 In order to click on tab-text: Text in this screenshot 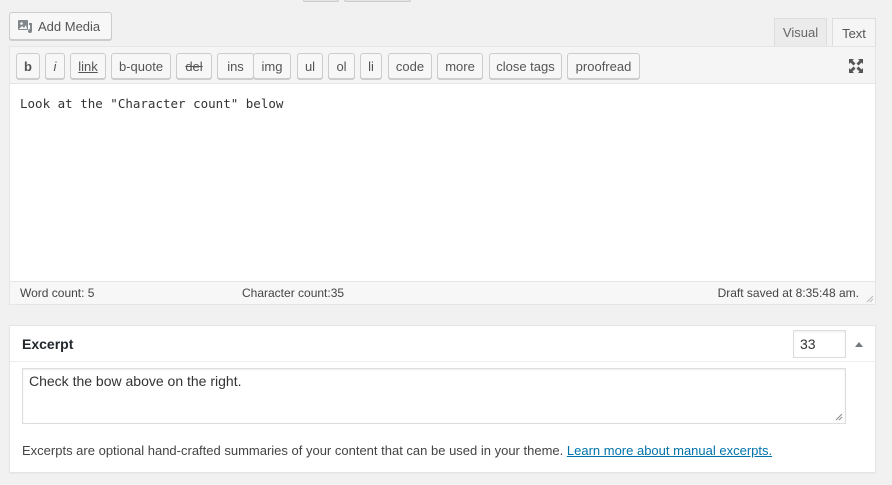, I will do `click(854, 32)`.